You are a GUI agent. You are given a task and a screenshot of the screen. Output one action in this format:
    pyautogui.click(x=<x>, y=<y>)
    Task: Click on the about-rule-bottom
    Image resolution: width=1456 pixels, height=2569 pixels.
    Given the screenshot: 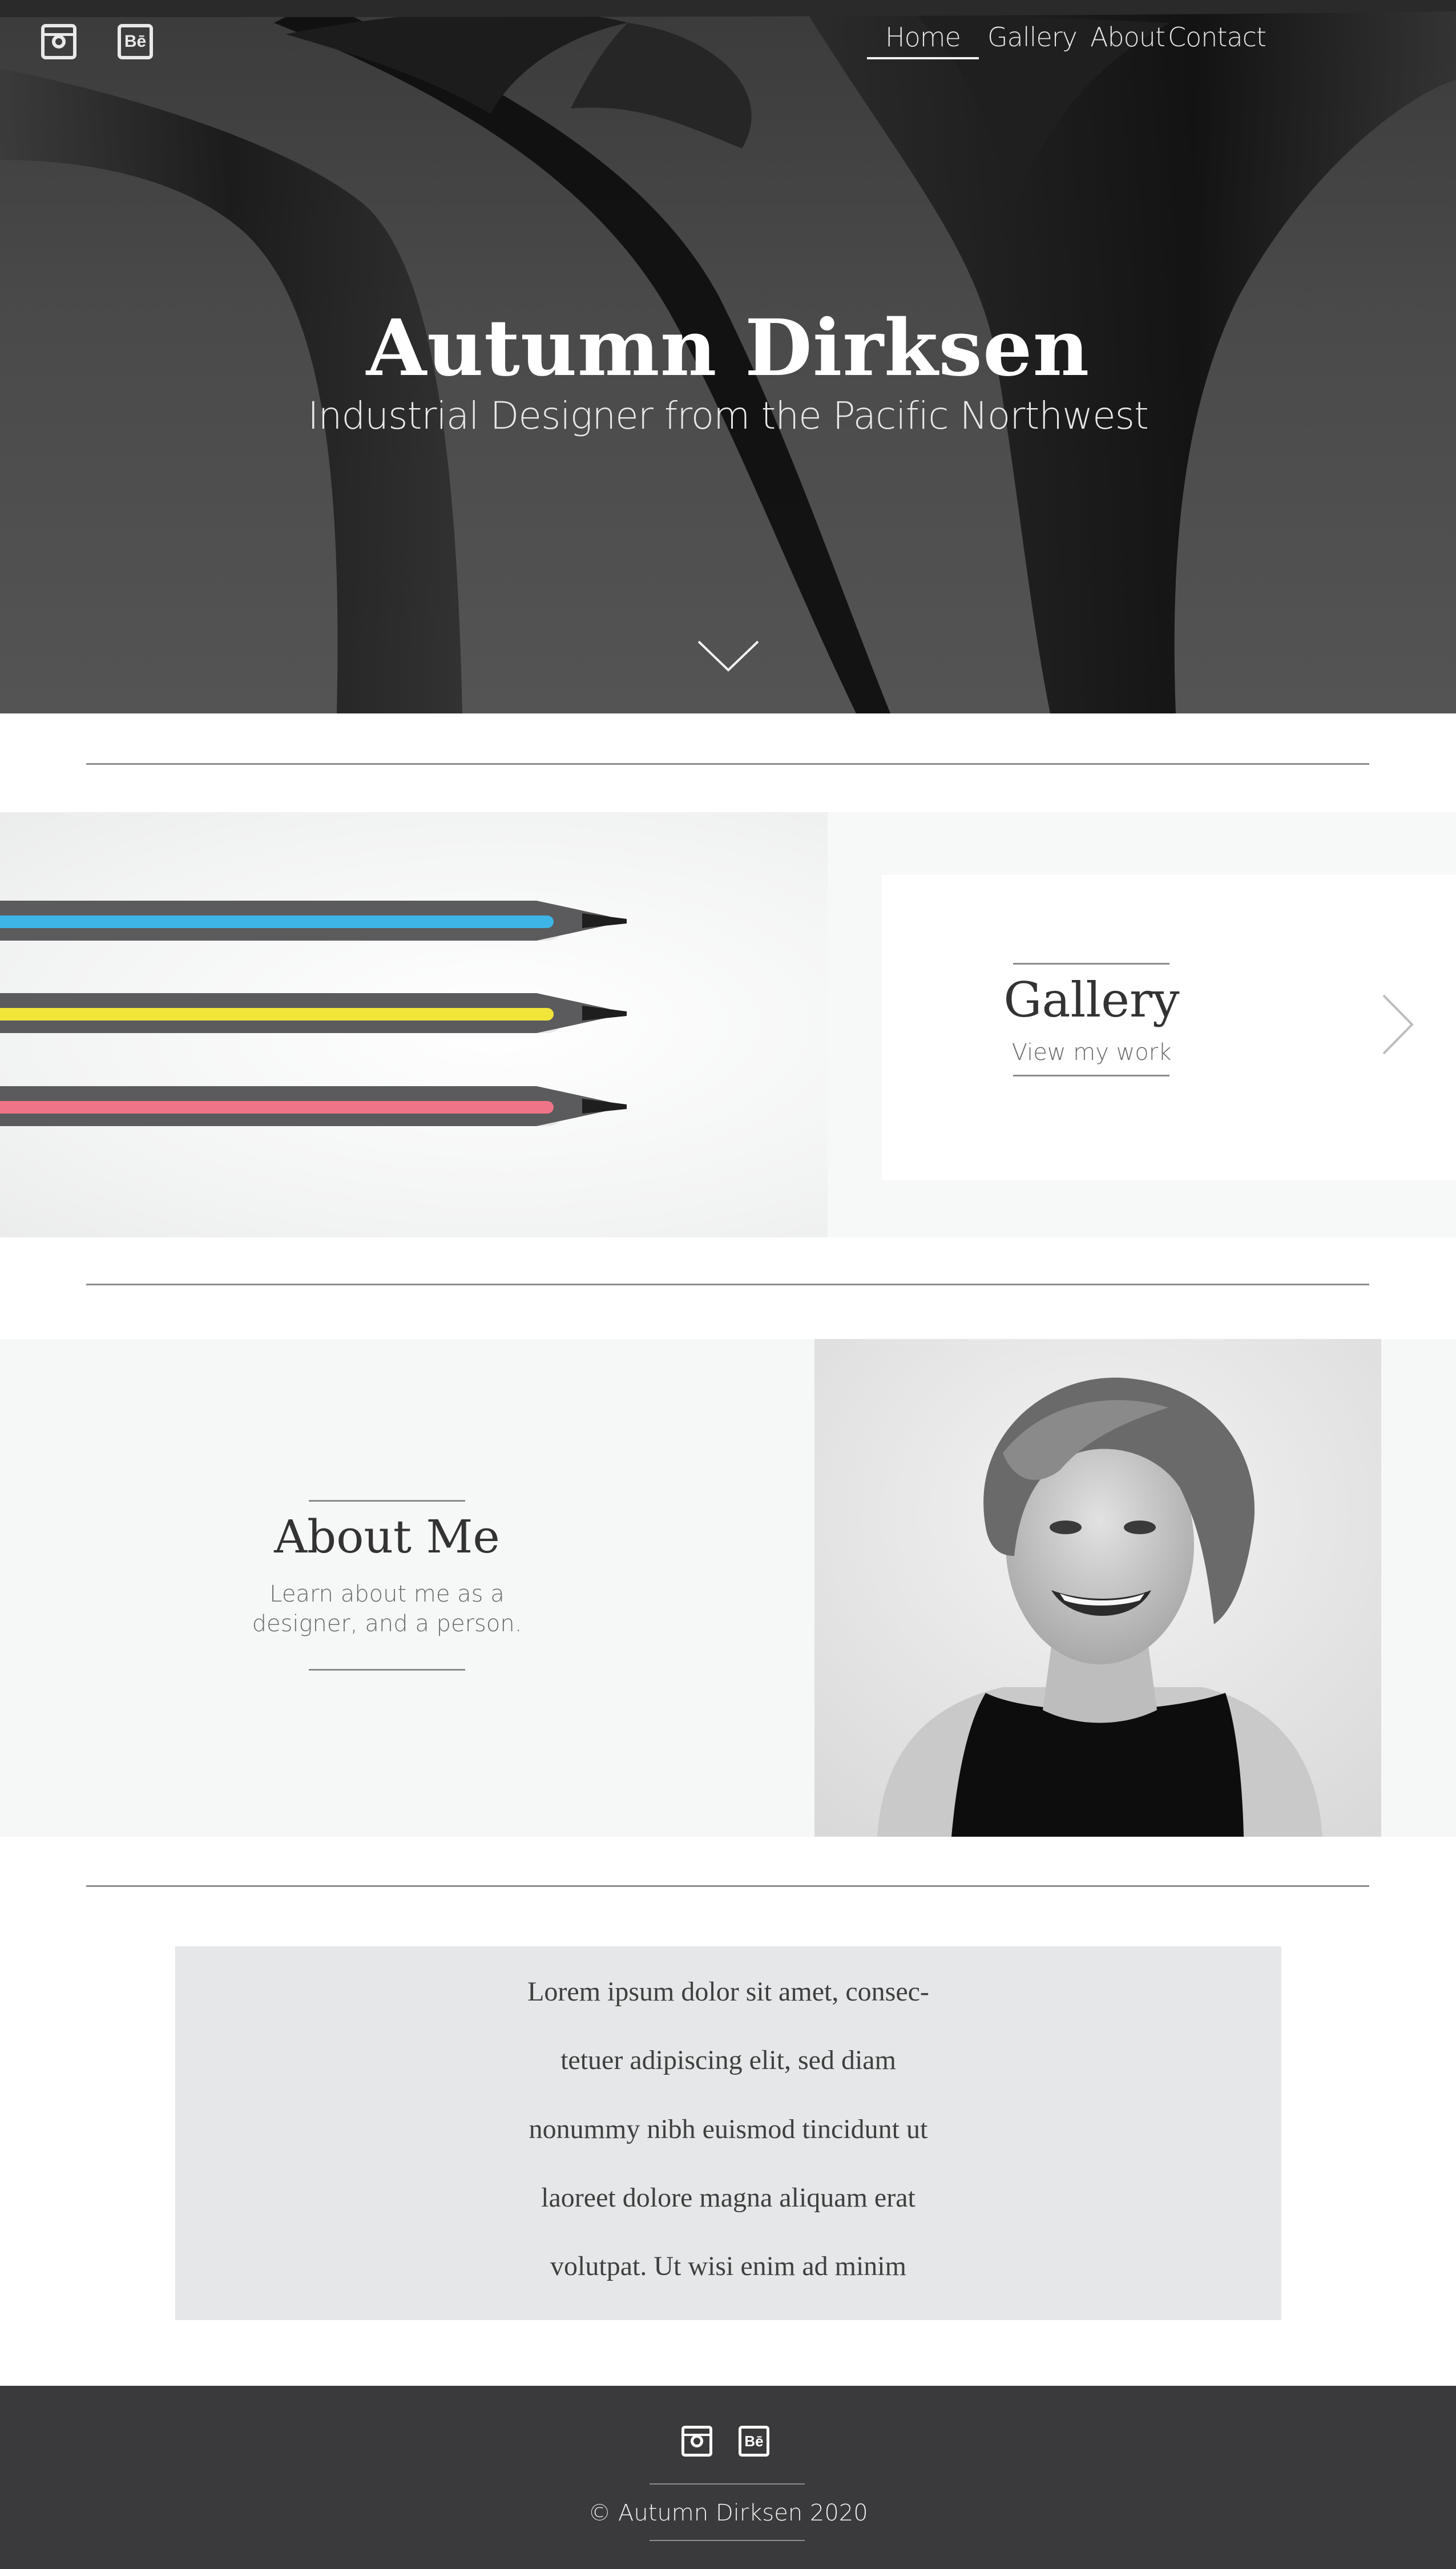 What is the action you would take?
    pyautogui.click(x=387, y=1670)
    